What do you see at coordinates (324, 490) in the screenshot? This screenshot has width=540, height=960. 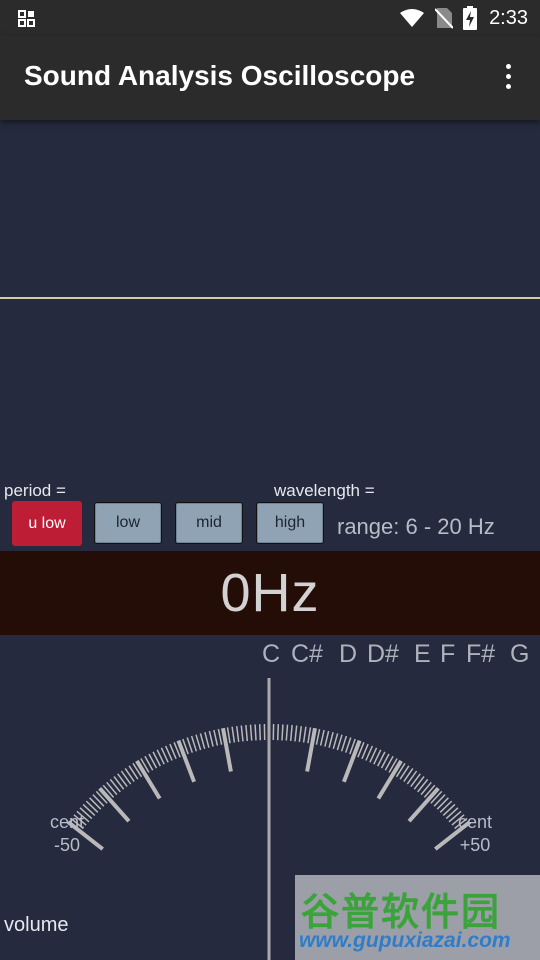 I see `wavelength-label: wavelength =` at bounding box center [324, 490].